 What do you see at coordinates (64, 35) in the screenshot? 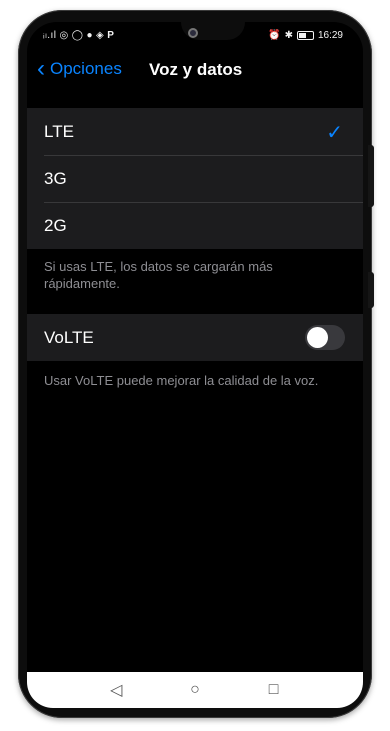
I see `wifi-icon: ◎` at bounding box center [64, 35].